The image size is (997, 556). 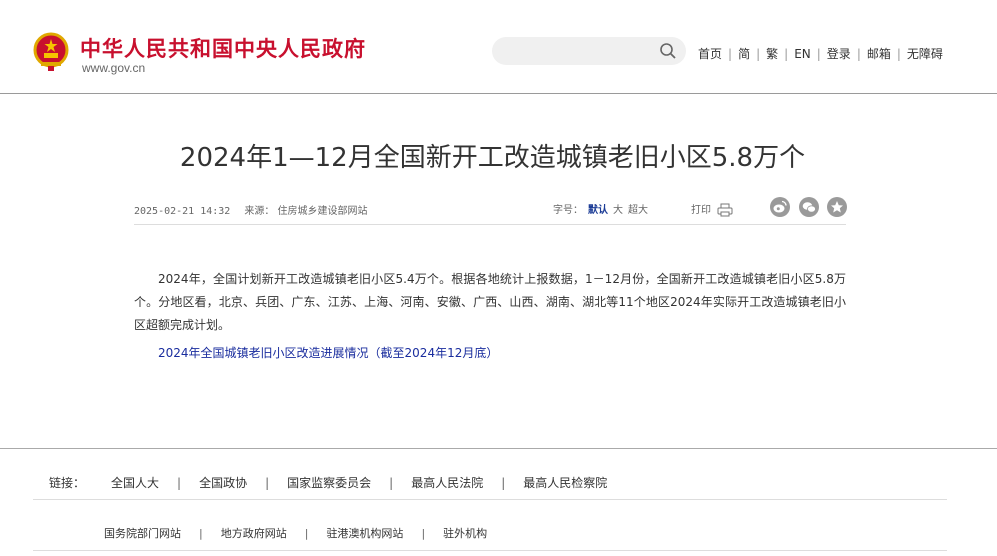 I want to click on article-meta: 2025-02-21 14:32 来源： 住房城乡建设部网站, so click(x=251, y=209).